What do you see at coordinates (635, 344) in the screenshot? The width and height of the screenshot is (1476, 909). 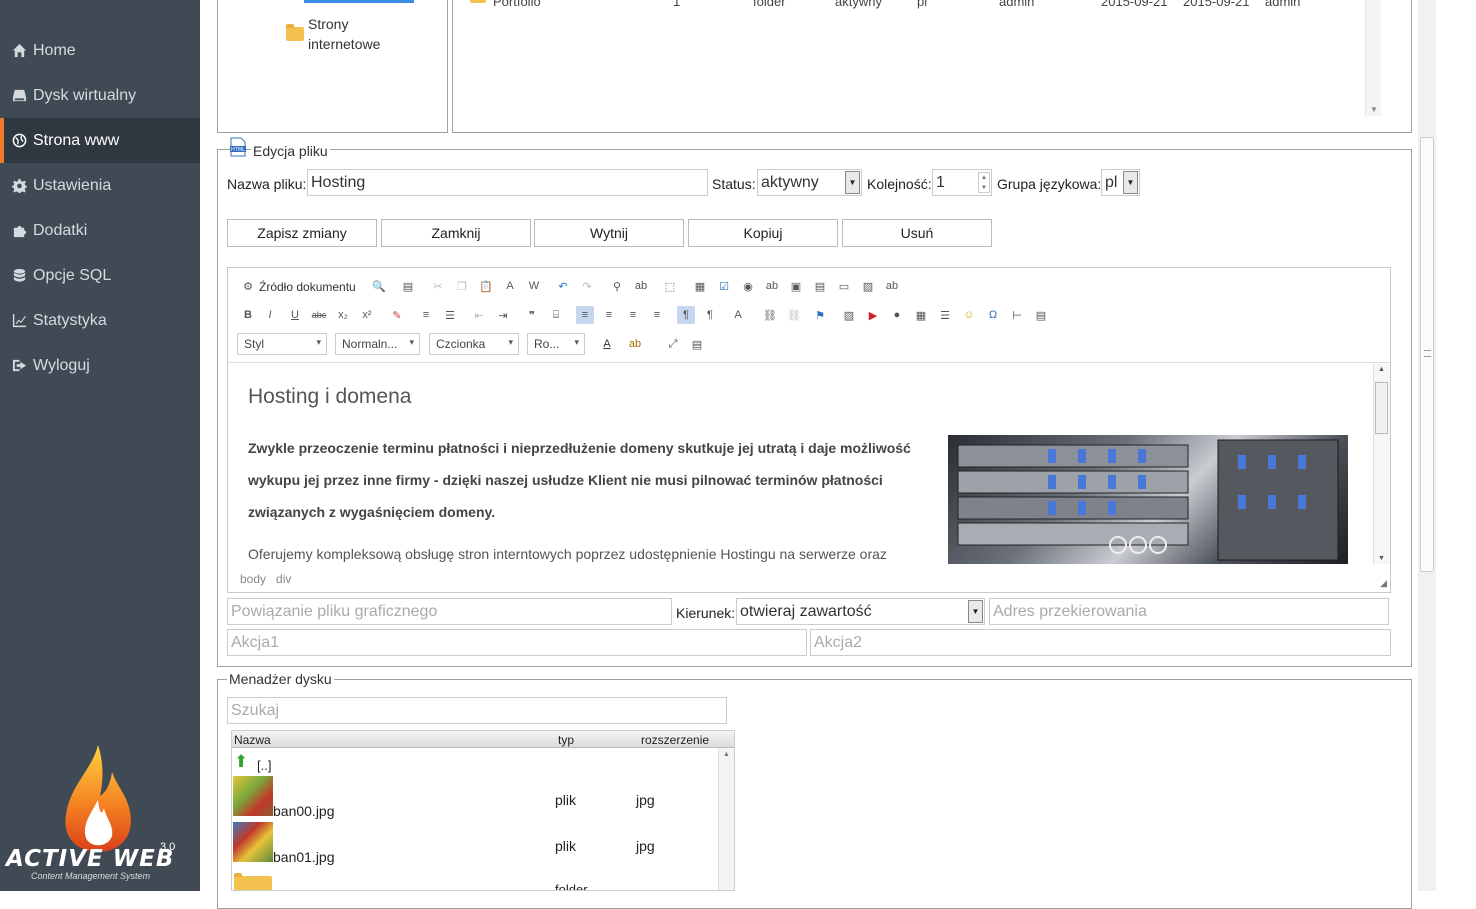 I see `bg-color-icon: ab` at bounding box center [635, 344].